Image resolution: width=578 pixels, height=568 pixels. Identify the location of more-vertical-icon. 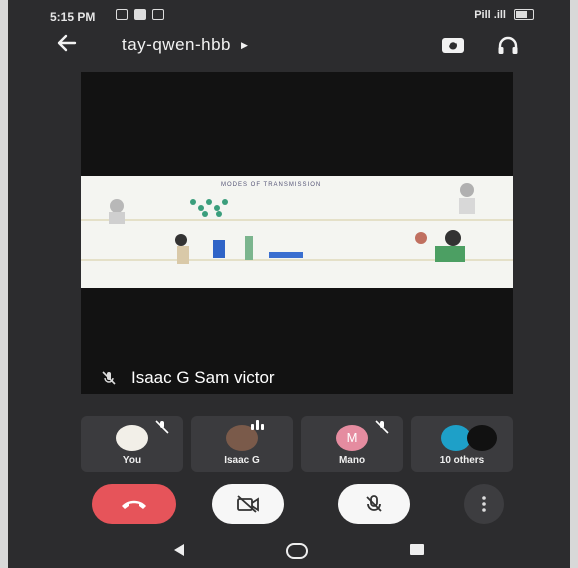
(484, 504).